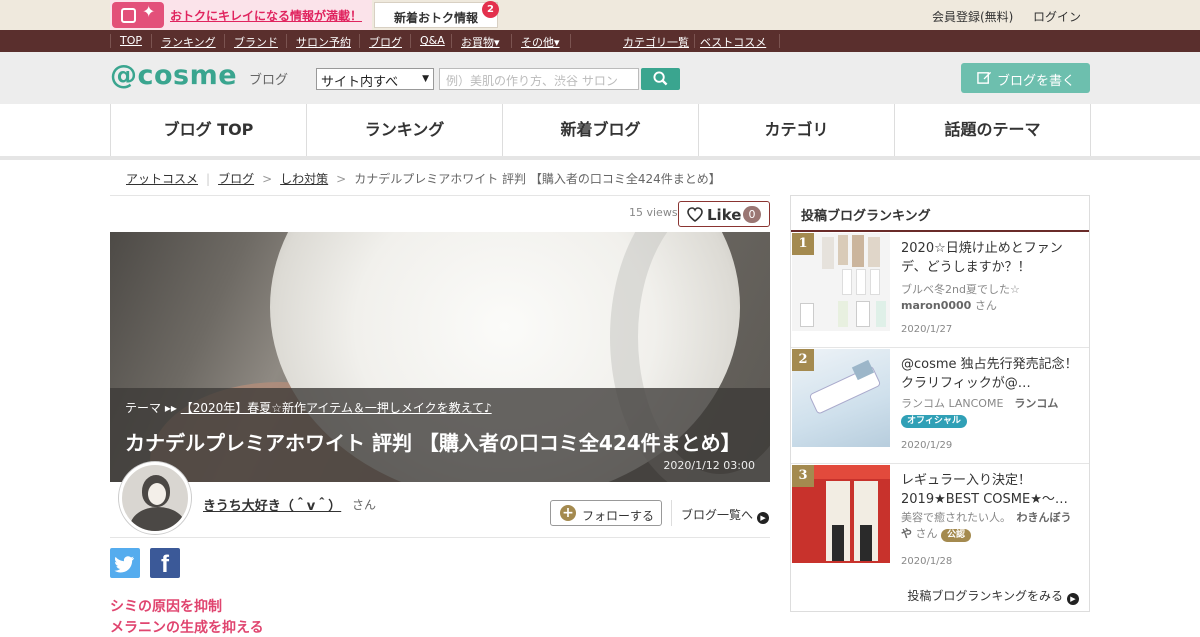 The height and width of the screenshot is (637, 1200). Describe the element at coordinates (927, 561) in the screenshot. I see `ranking-item-date: 2020/1/28` at that location.